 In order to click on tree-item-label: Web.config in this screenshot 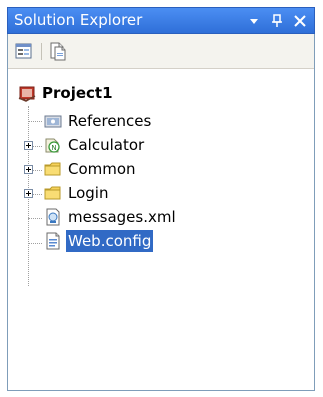, I will do `click(110, 241)`.